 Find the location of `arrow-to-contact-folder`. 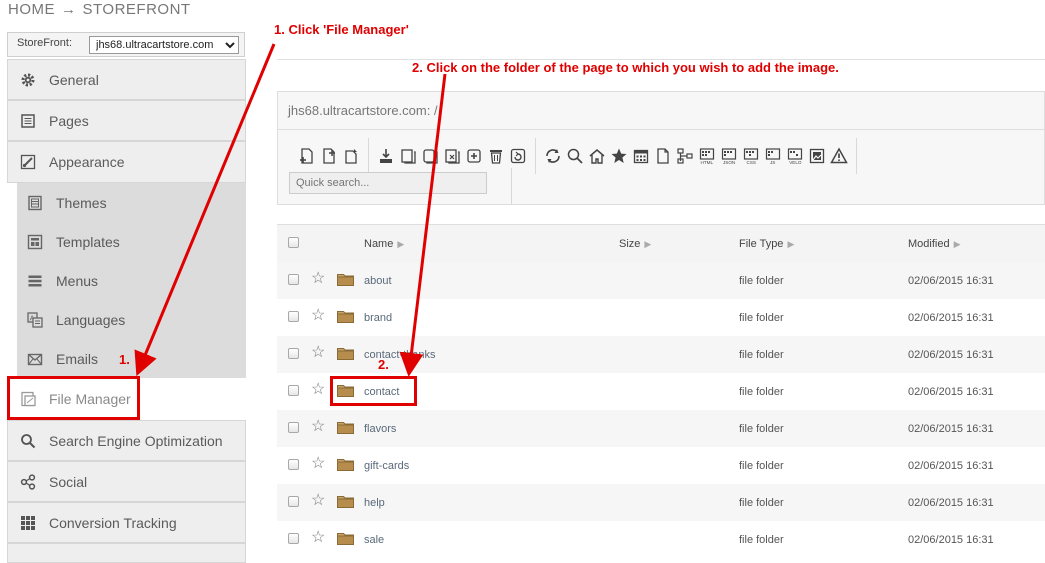

arrow-to-contact-folder is located at coordinates (423, 225).